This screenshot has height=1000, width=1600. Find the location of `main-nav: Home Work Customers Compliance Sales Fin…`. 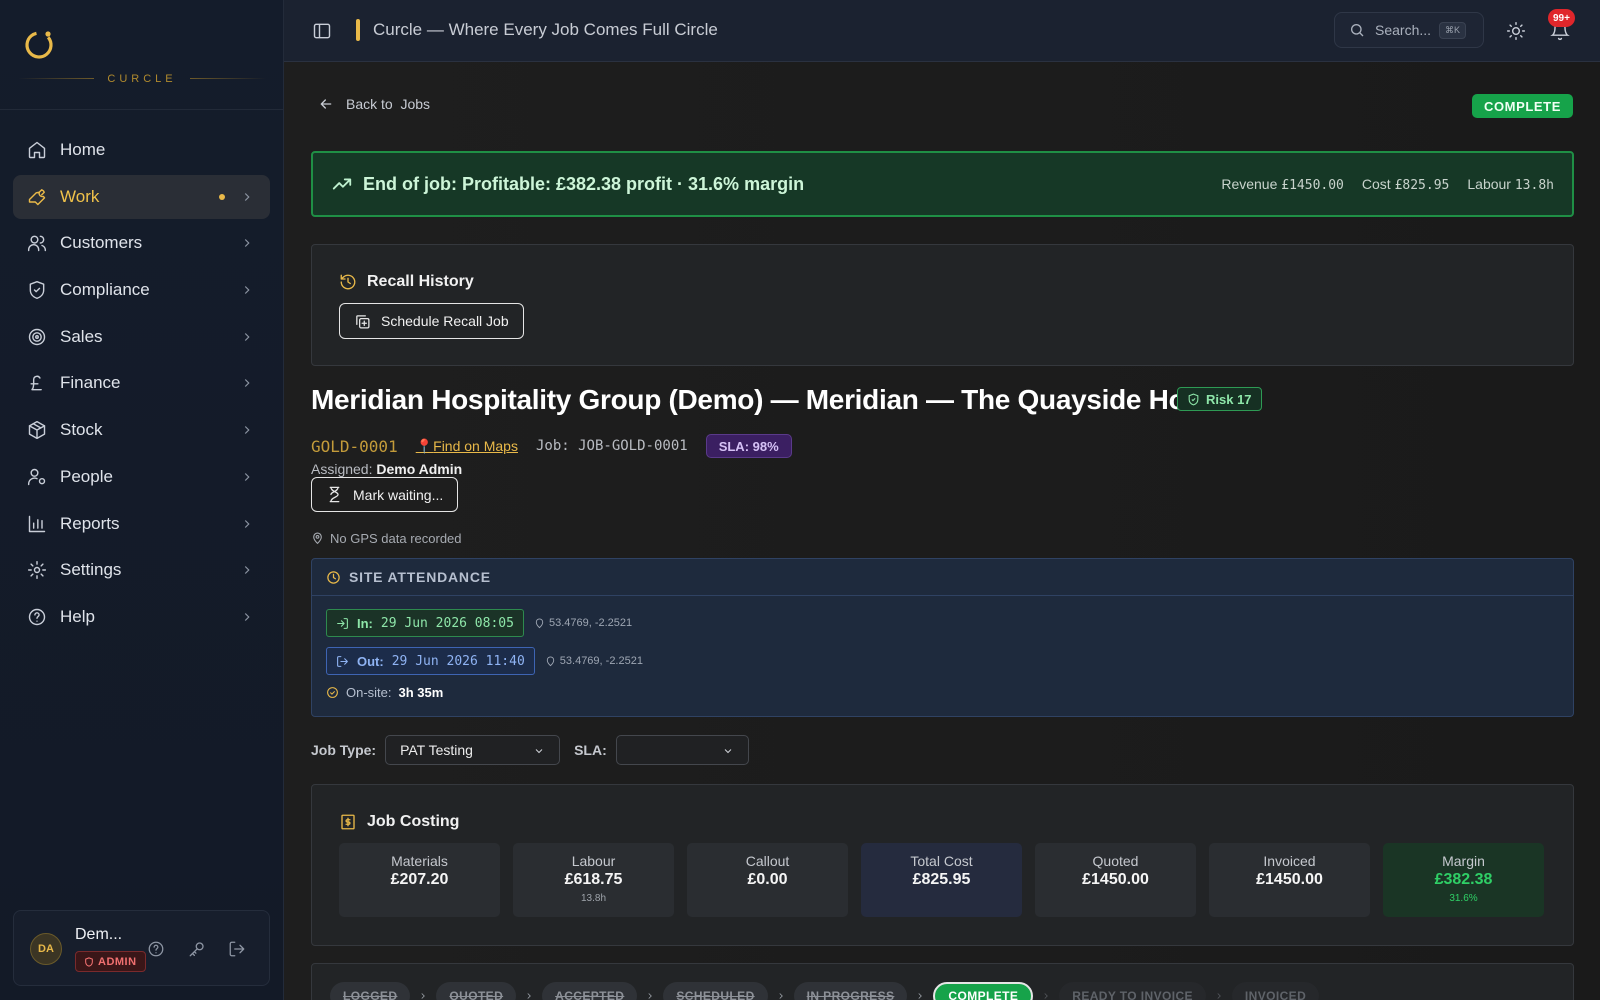

main-nav: Home Work Customers Compliance Sales Fin… is located at coordinates (141, 385).